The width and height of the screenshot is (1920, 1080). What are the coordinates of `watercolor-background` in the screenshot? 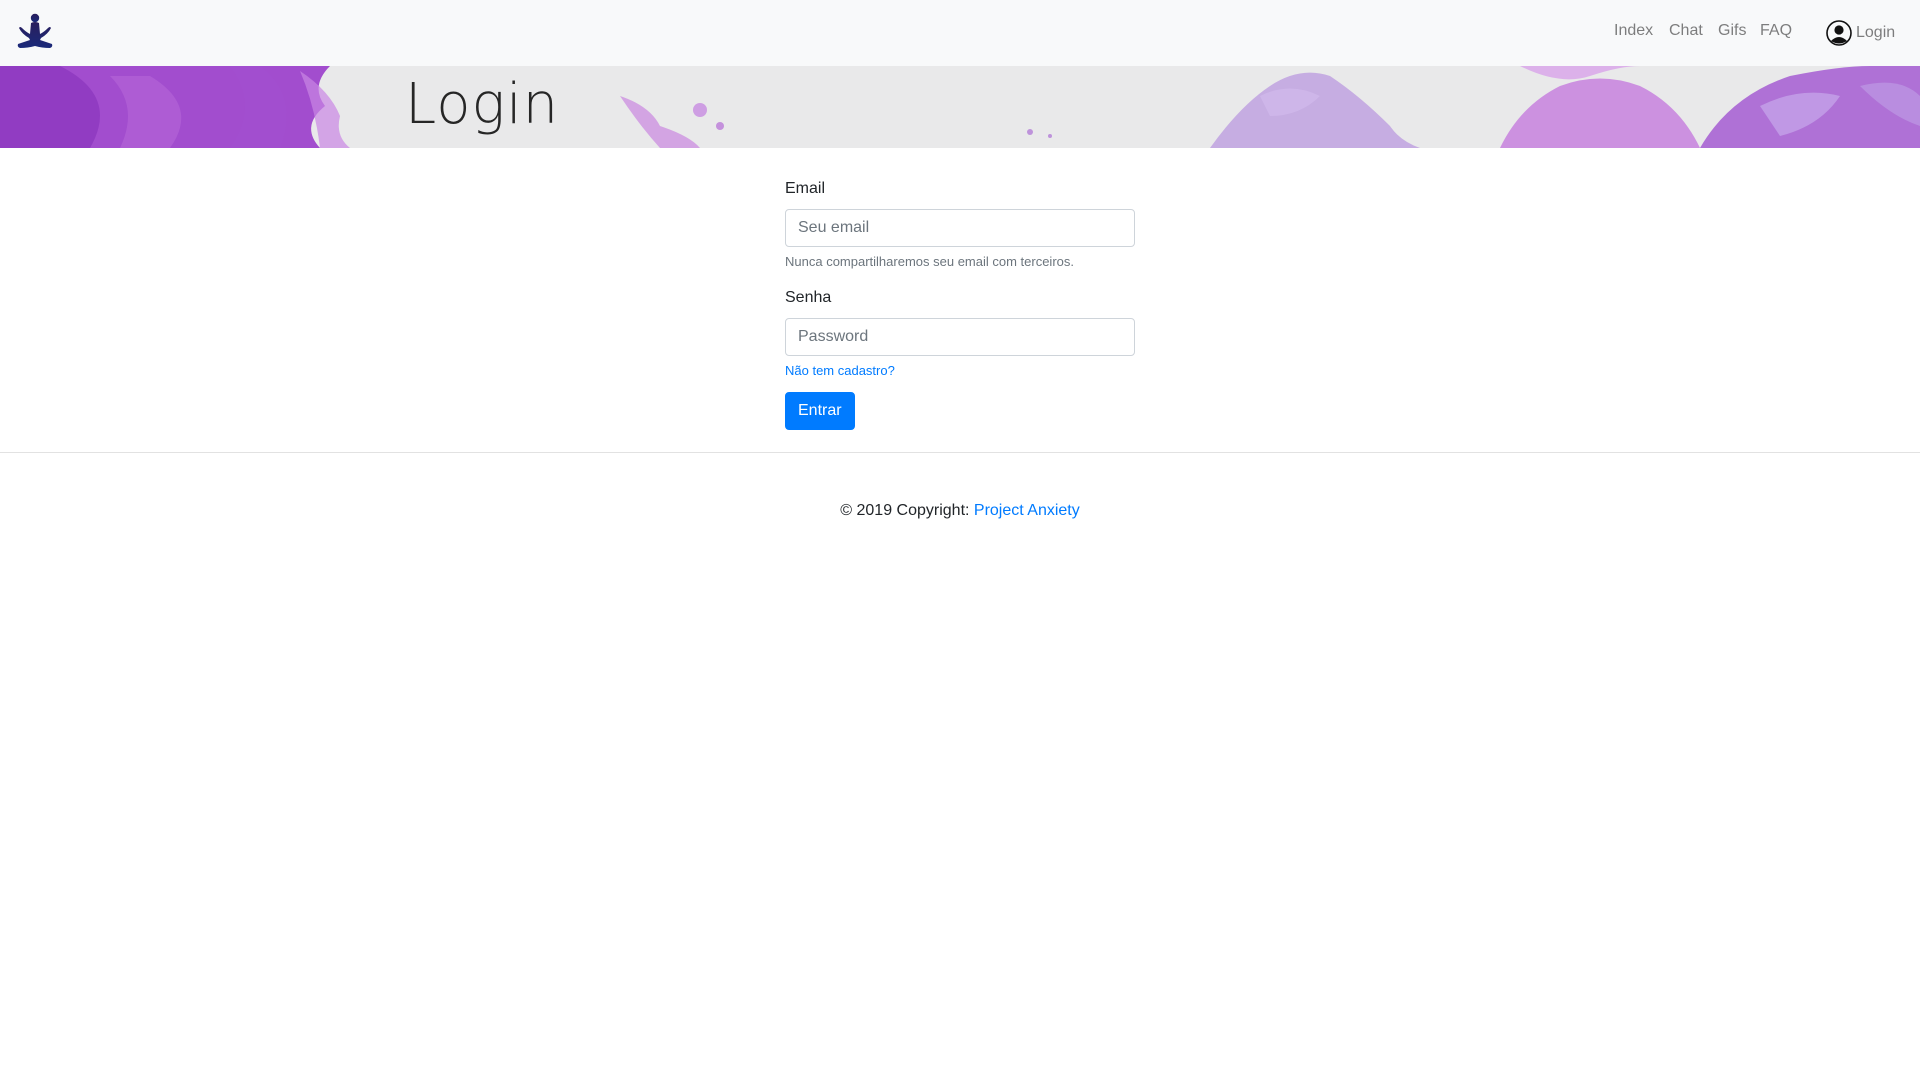 It's located at (960, 107).